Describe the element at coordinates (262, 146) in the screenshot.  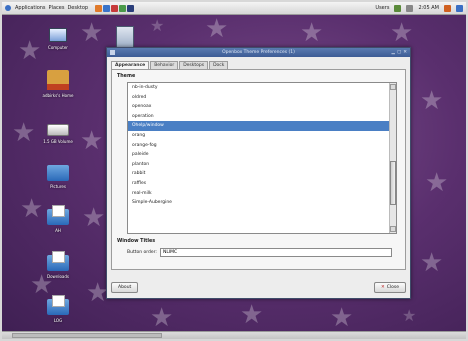
I see `theme-list-item: orange-fog` at that location.